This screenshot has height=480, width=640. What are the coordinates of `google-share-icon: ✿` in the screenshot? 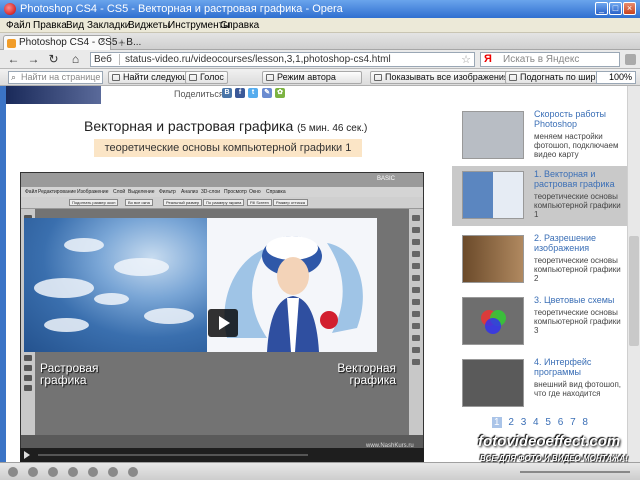 It's located at (280, 93).